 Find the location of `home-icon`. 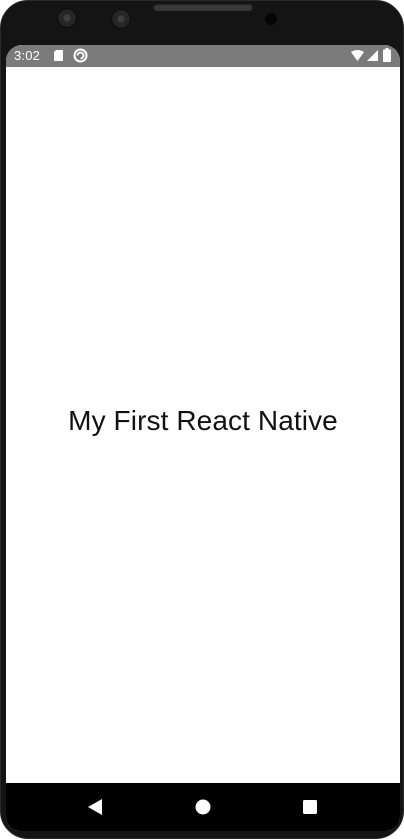

home-icon is located at coordinates (203, 807).